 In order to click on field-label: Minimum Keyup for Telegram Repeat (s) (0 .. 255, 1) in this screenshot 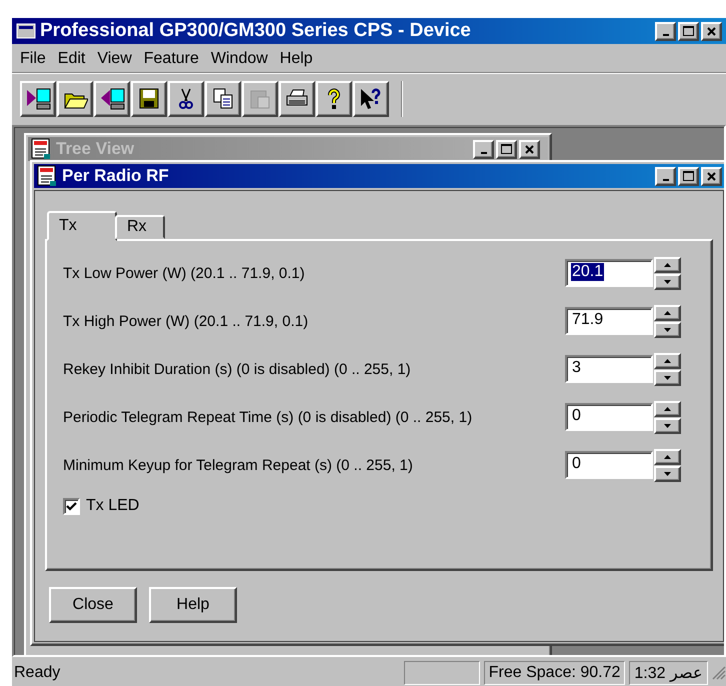, I will do `click(238, 465)`.